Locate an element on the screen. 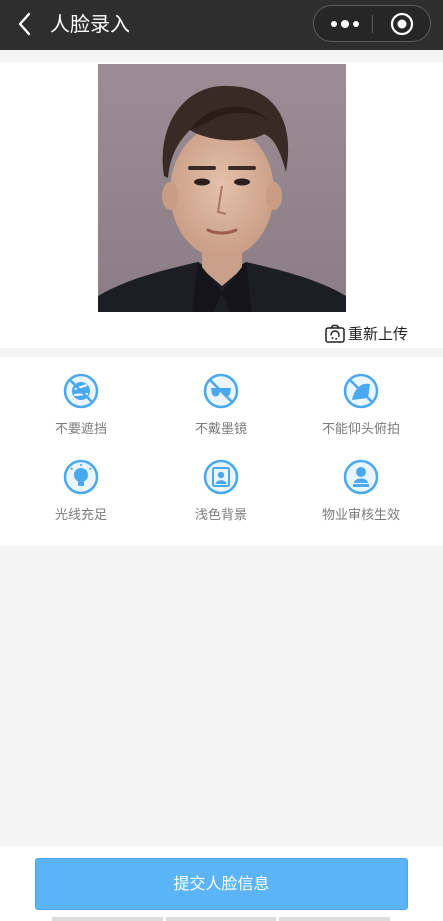 The image size is (443, 921). more-dots-icon is located at coordinates (345, 24).